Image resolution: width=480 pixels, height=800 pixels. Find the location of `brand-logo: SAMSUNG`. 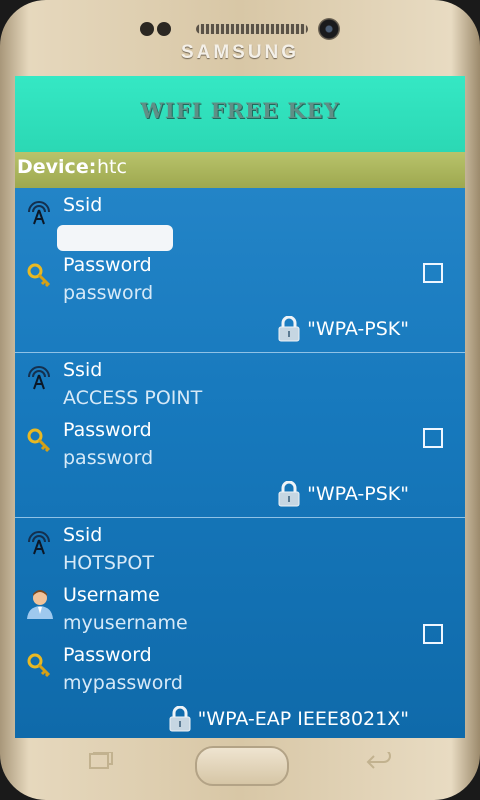

brand-logo: SAMSUNG is located at coordinates (240, 52).